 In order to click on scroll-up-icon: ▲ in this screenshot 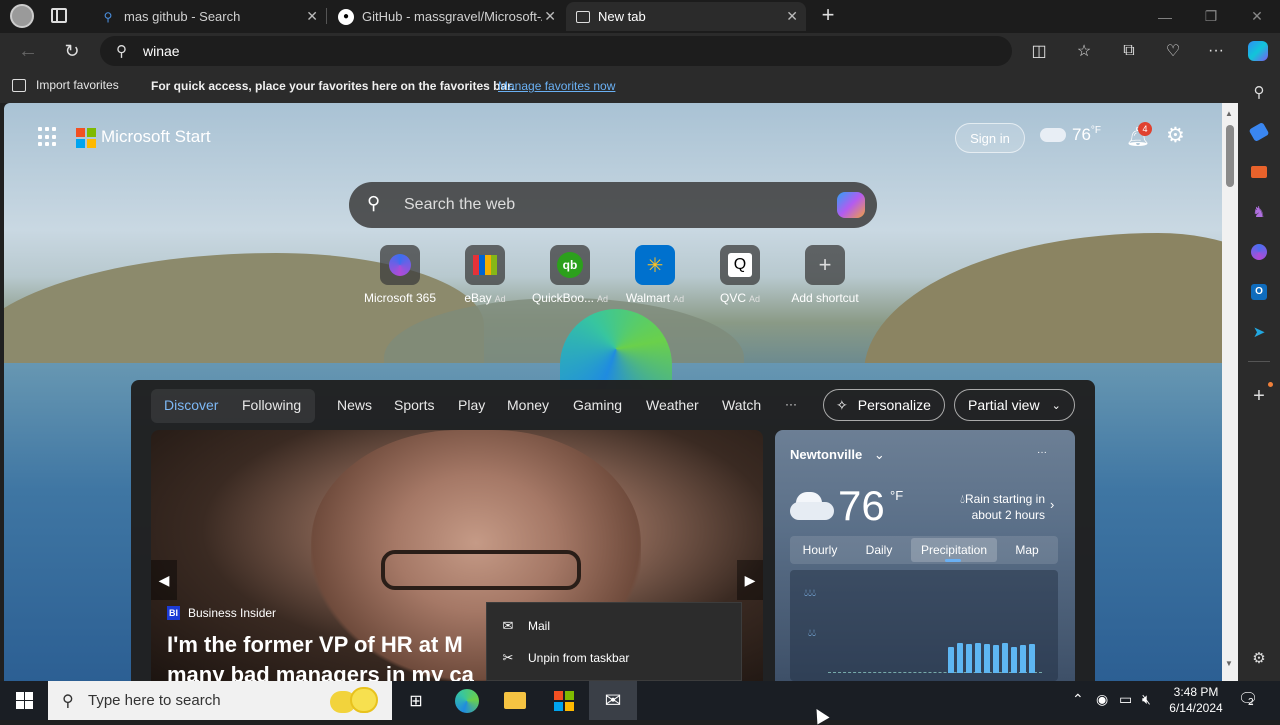, I will do `click(1229, 113)`.